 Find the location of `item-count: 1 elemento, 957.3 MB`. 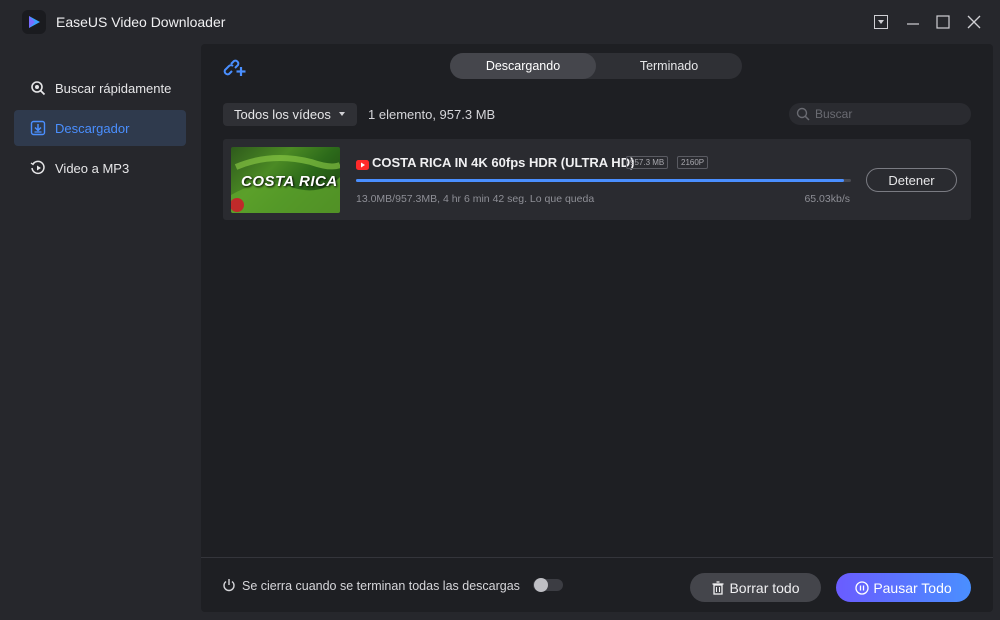

item-count: 1 elemento, 957.3 MB is located at coordinates (432, 114).